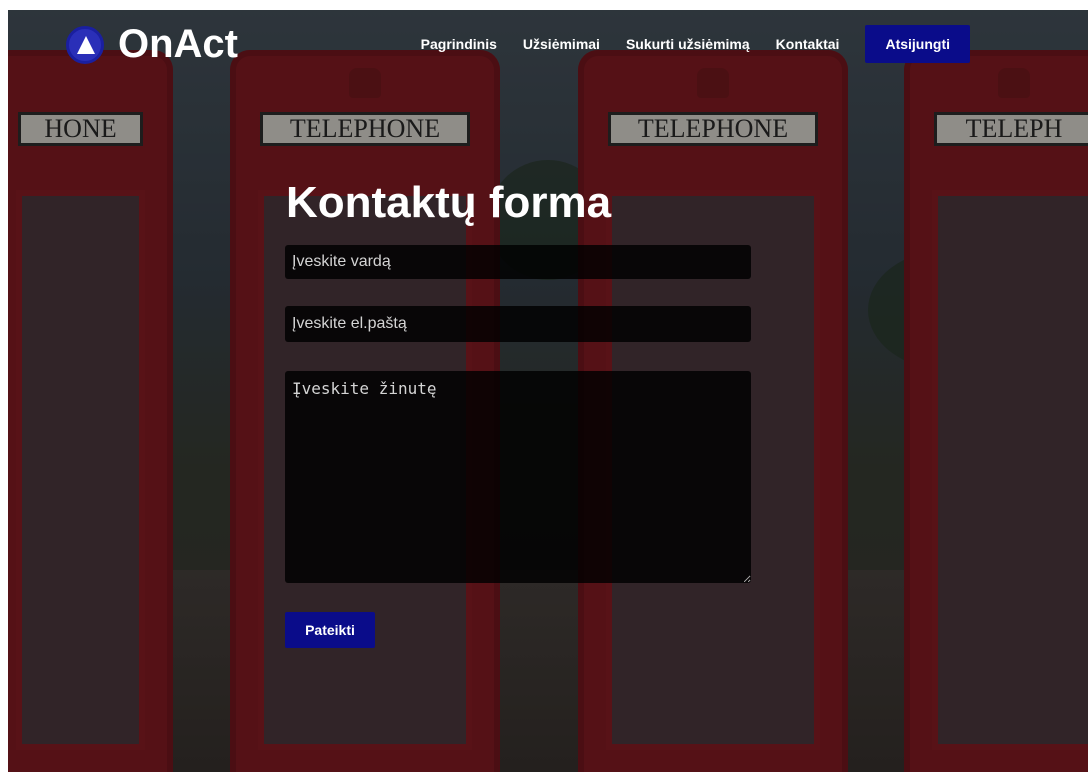 Image resolution: width=1088 pixels, height=772 pixels. I want to click on mountain-logo-icon, so click(85, 44).